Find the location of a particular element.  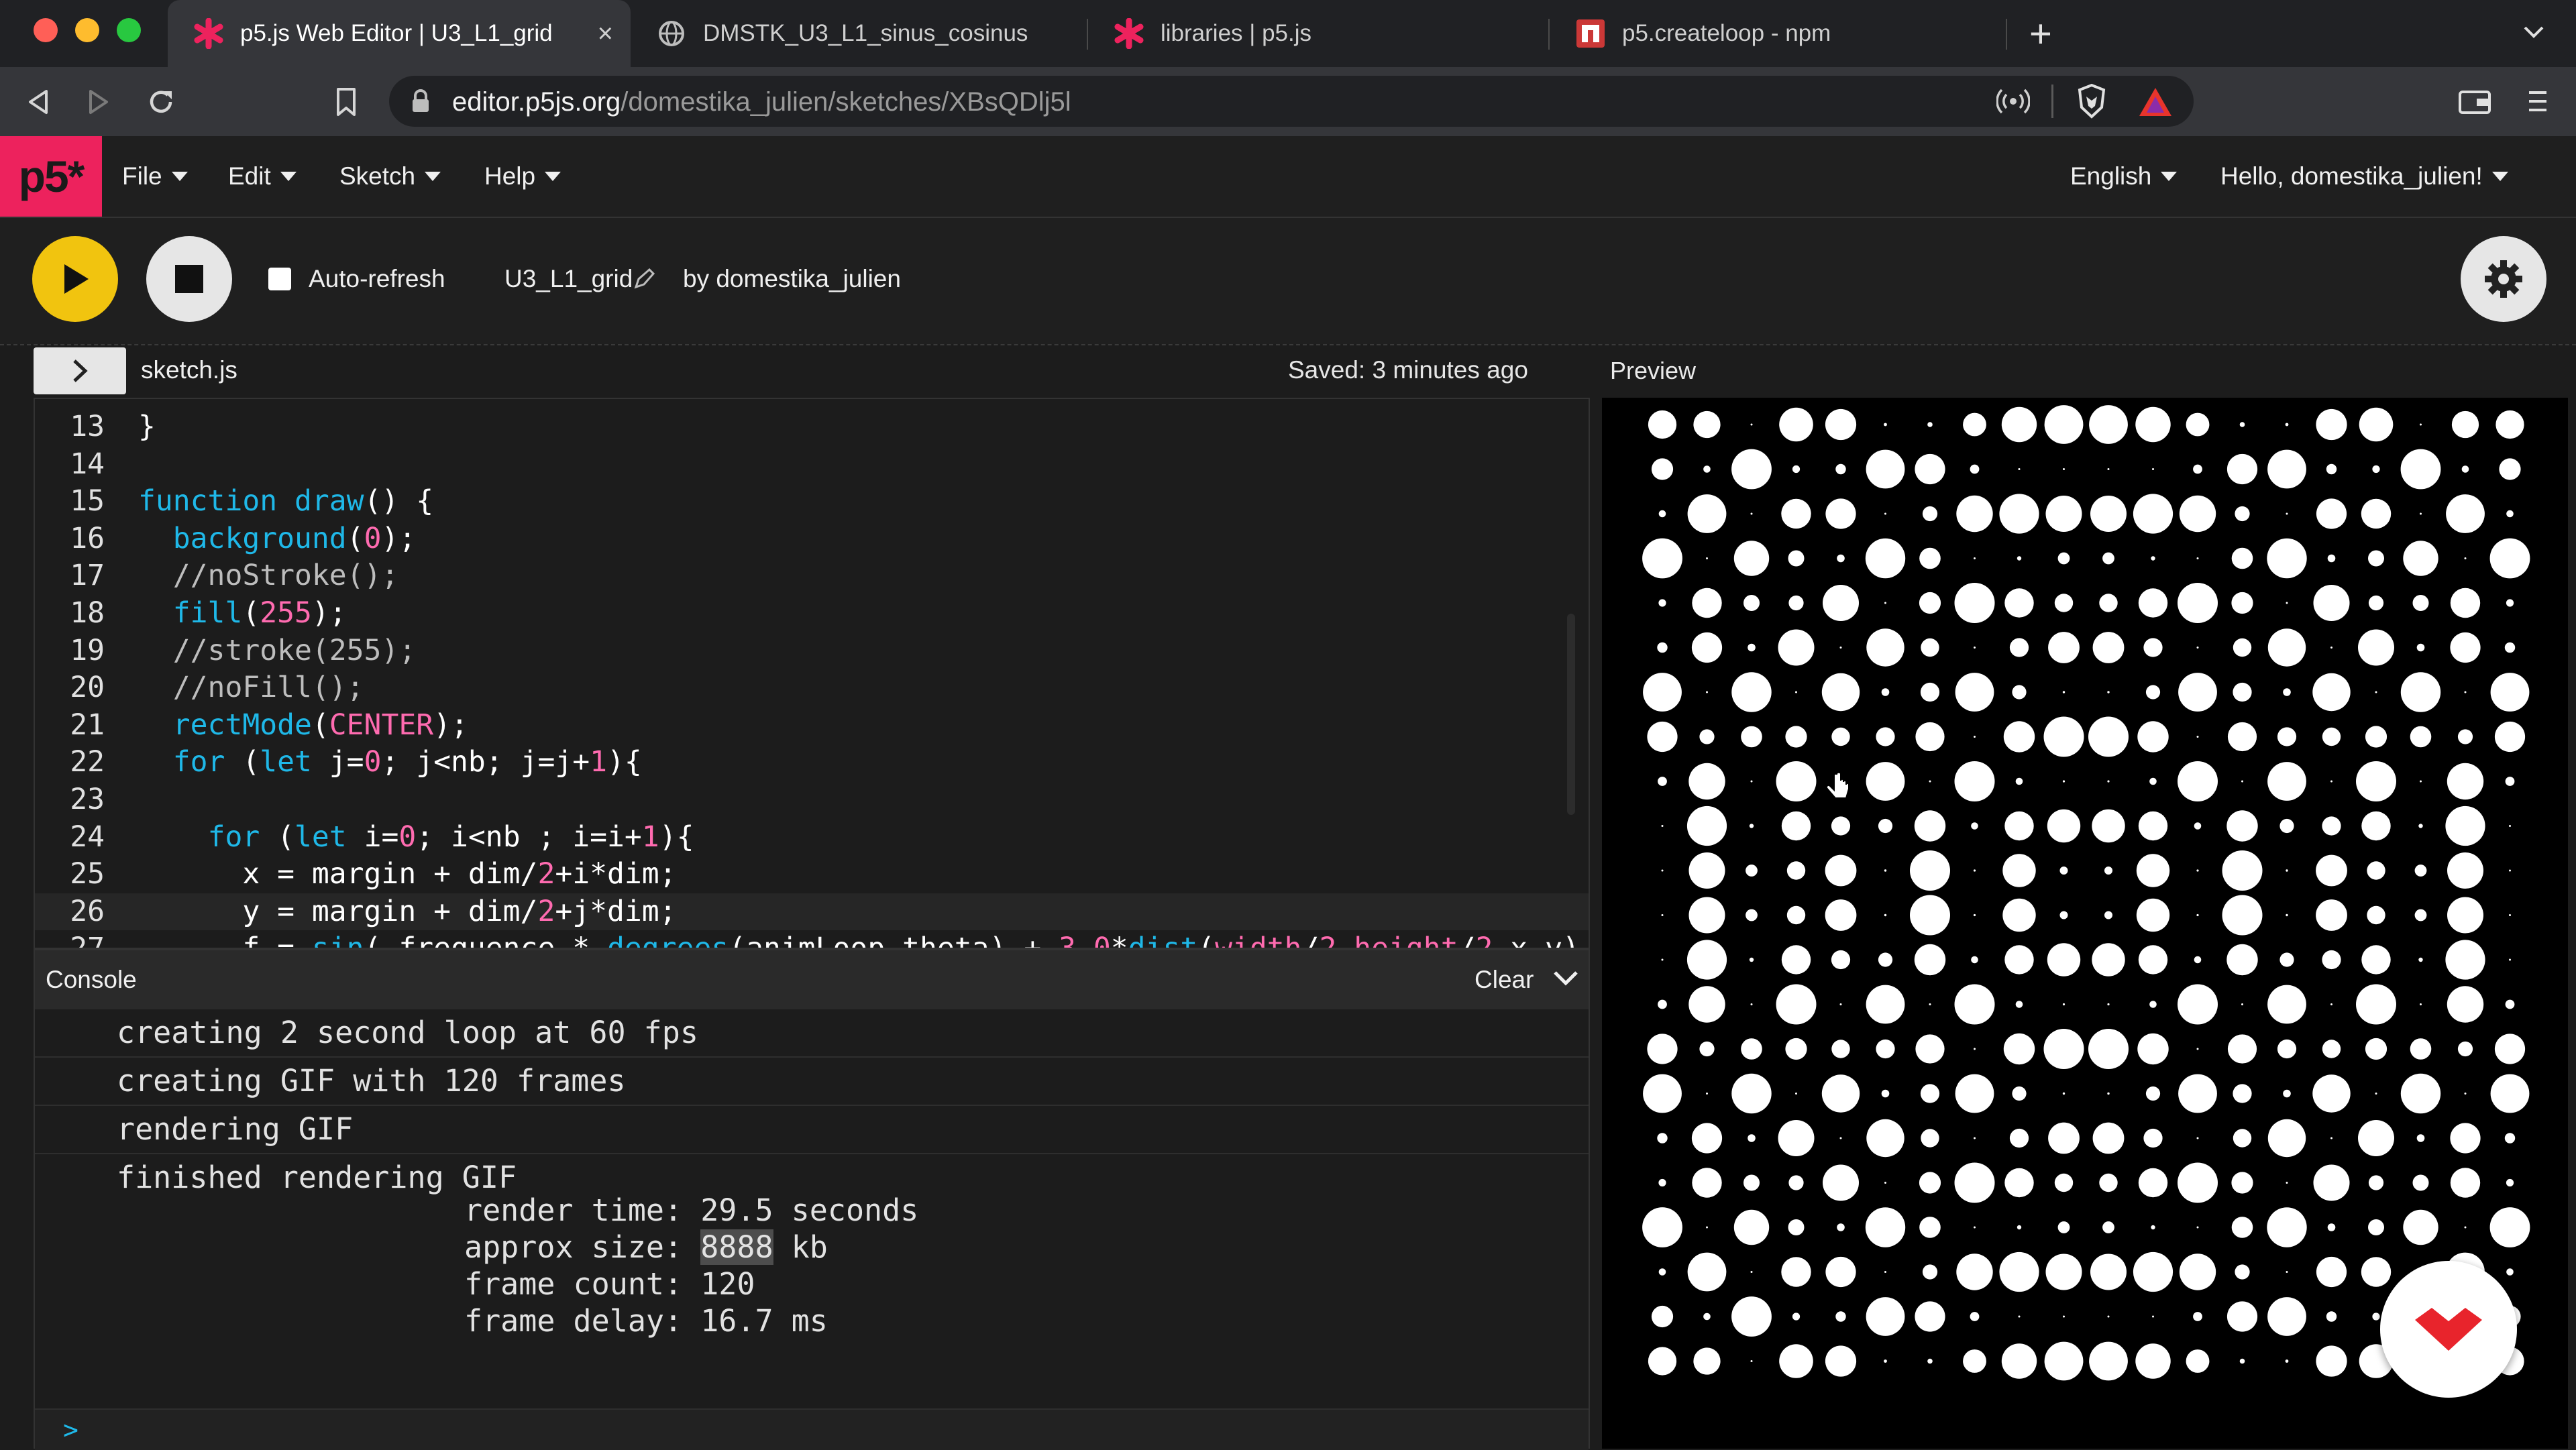

edit-pencil-icon is located at coordinates (644, 280).